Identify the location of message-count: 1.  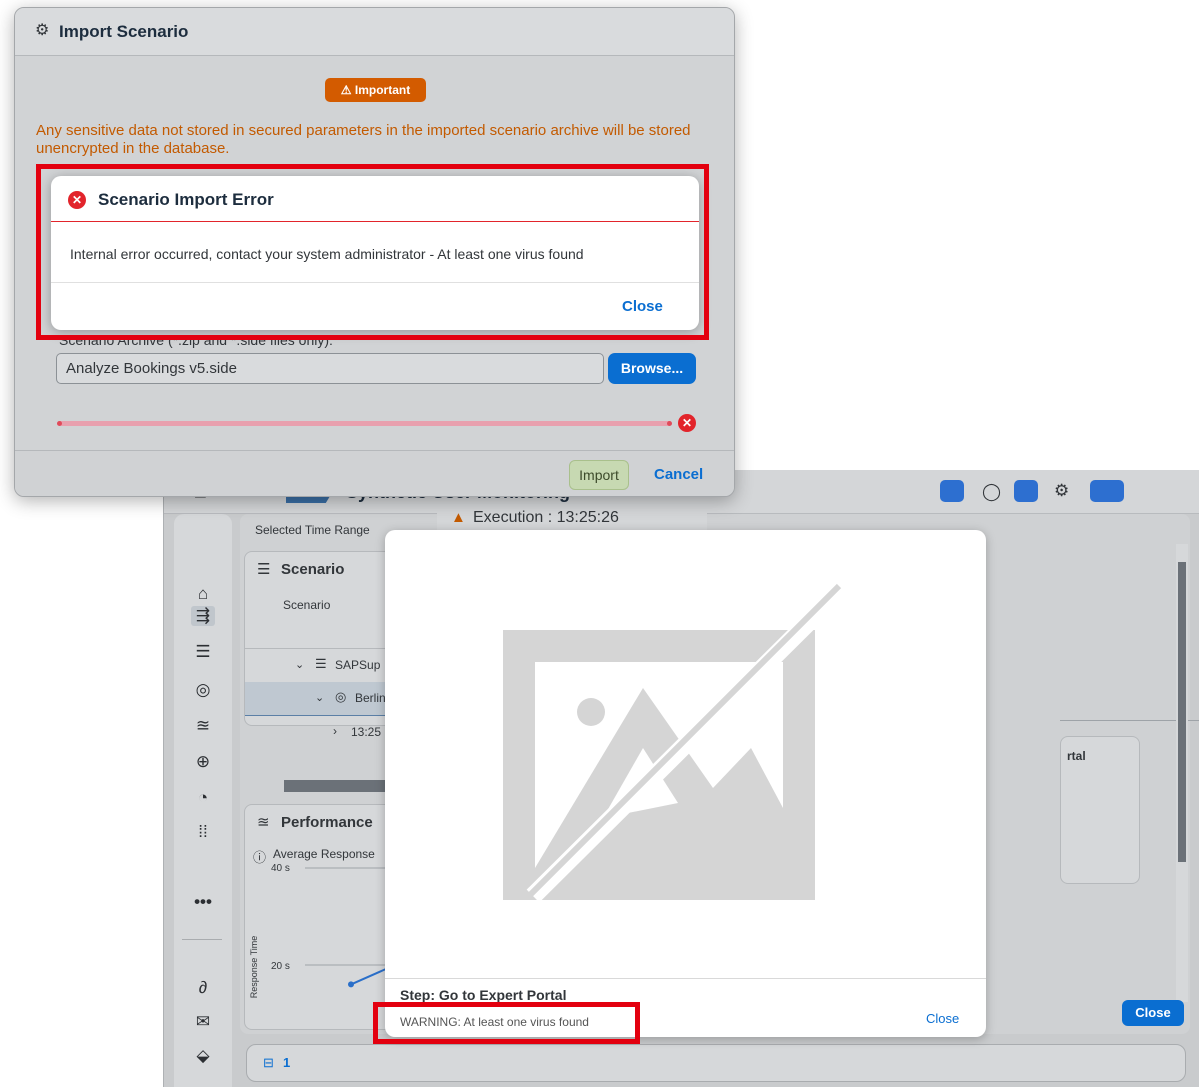
(286, 1062).